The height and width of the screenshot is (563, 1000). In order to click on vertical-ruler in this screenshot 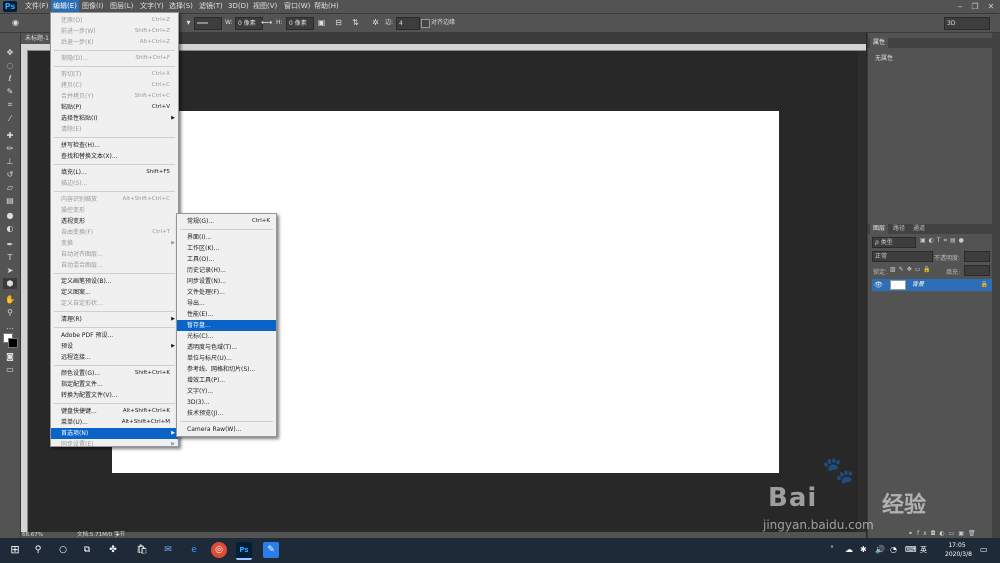, I will do `click(24, 291)`.